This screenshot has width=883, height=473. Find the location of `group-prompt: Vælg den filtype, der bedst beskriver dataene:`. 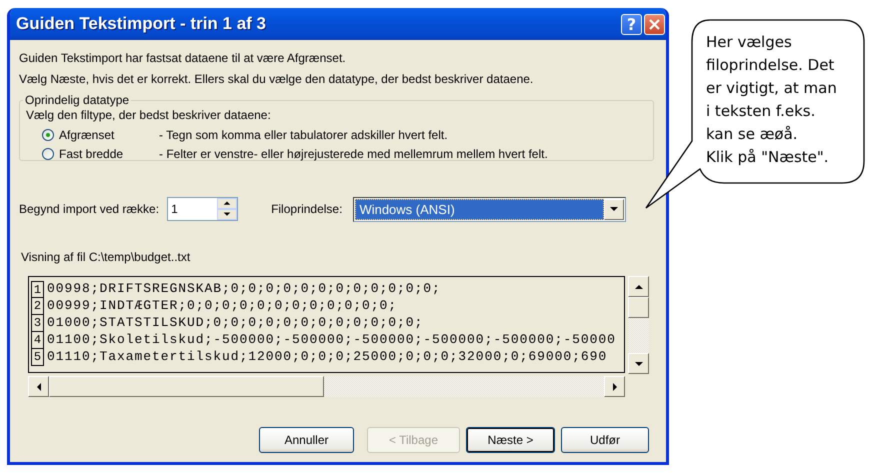

group-prompt: Vælg den filtype, der bedst beskriver dataene: is located at coordinates (149, 115).